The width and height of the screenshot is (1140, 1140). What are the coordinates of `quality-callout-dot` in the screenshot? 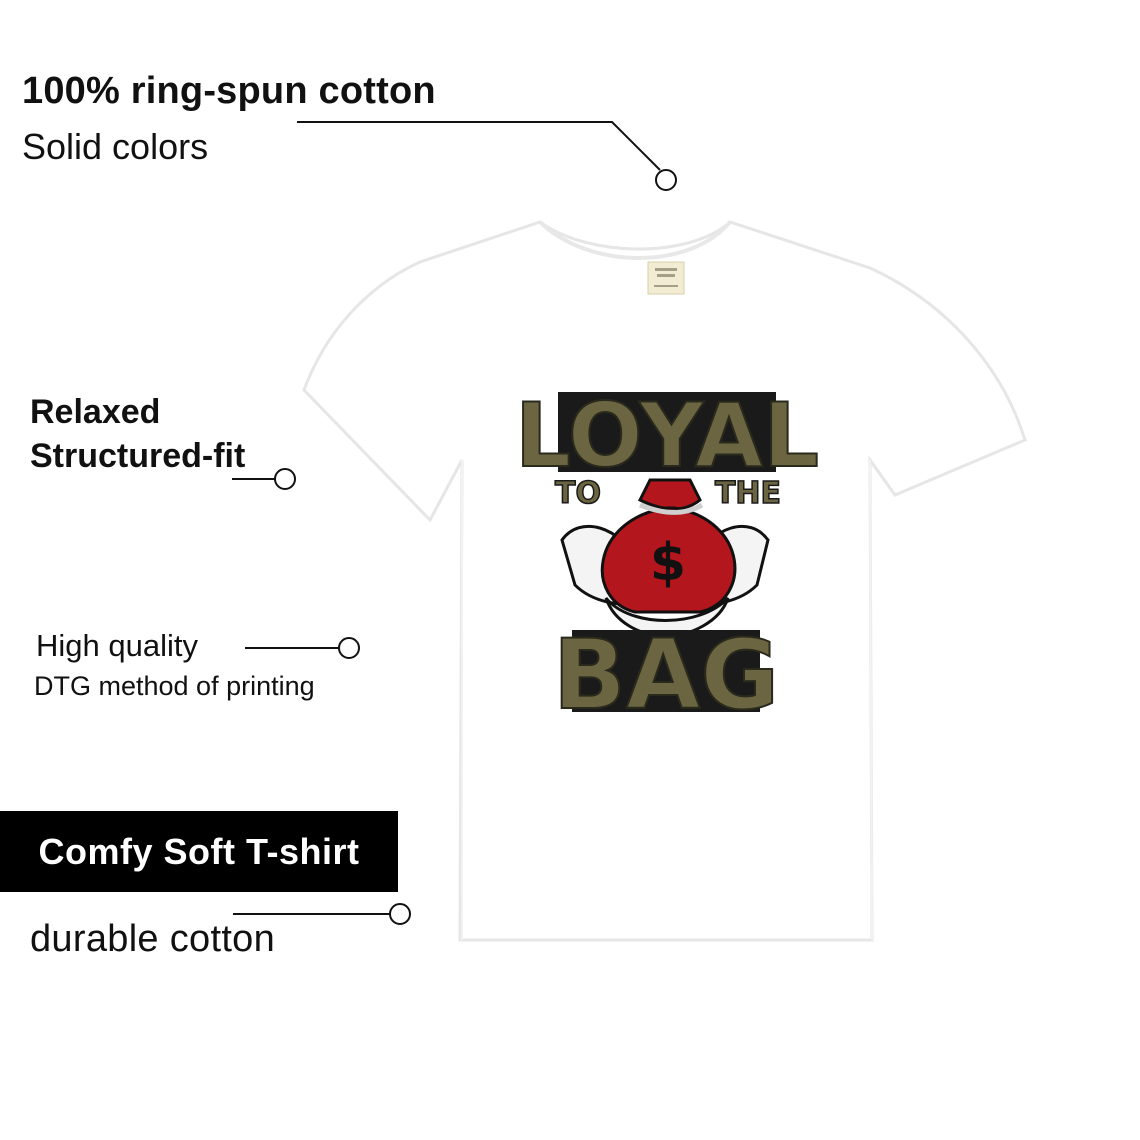 It's located at (349, 648).